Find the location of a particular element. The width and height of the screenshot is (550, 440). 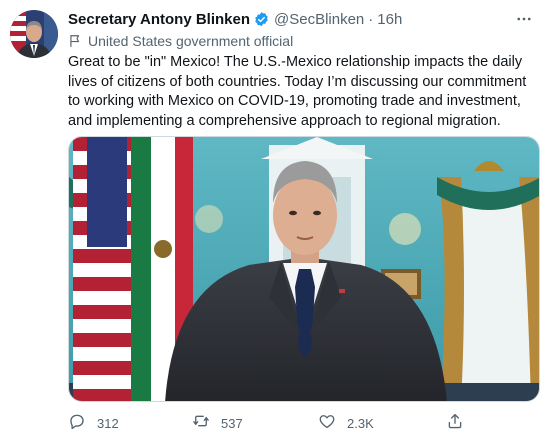

share-button is located at coordinates (455, 423).